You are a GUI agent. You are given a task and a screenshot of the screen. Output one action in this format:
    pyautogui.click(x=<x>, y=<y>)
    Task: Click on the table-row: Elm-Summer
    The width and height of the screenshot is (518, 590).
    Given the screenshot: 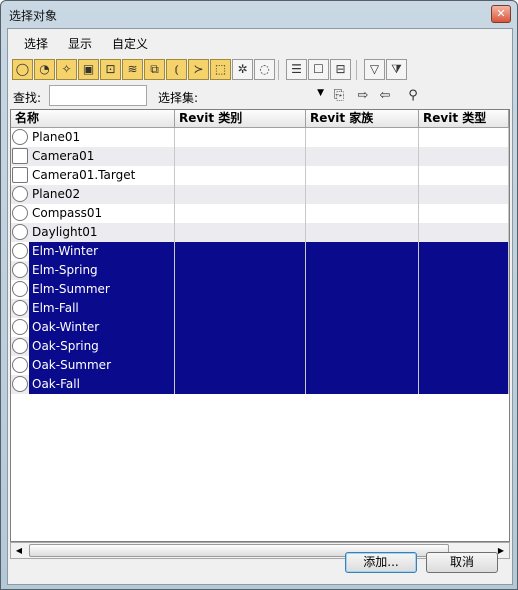 What is the action you would take?
    pyautogui.click(x=260, y=289)
    